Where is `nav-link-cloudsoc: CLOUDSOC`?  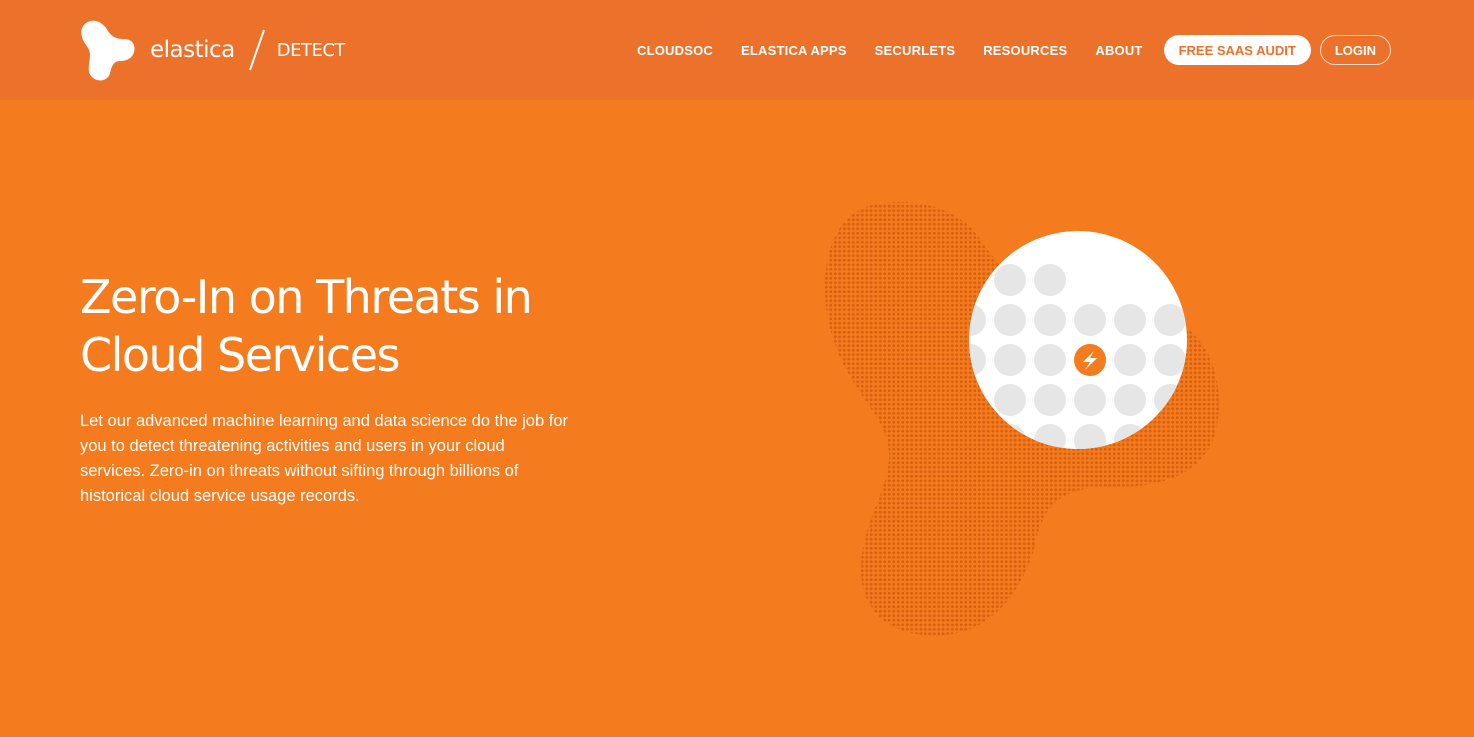 nav-link-cloudsoc: CLOUDSOC is located at coordinates (675, 50).